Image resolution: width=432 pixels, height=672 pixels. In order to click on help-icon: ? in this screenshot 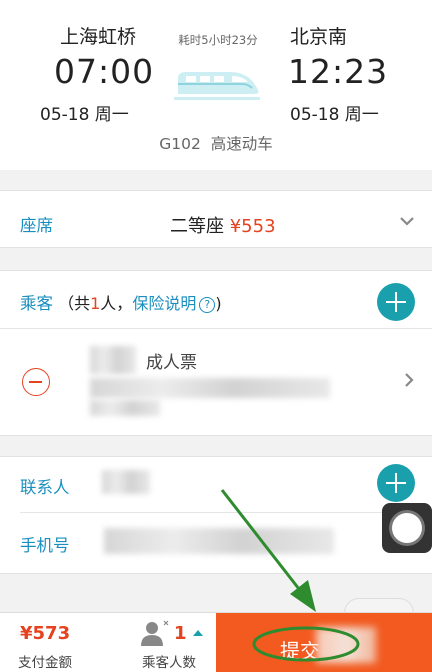, I will do `click(207, 305)`.